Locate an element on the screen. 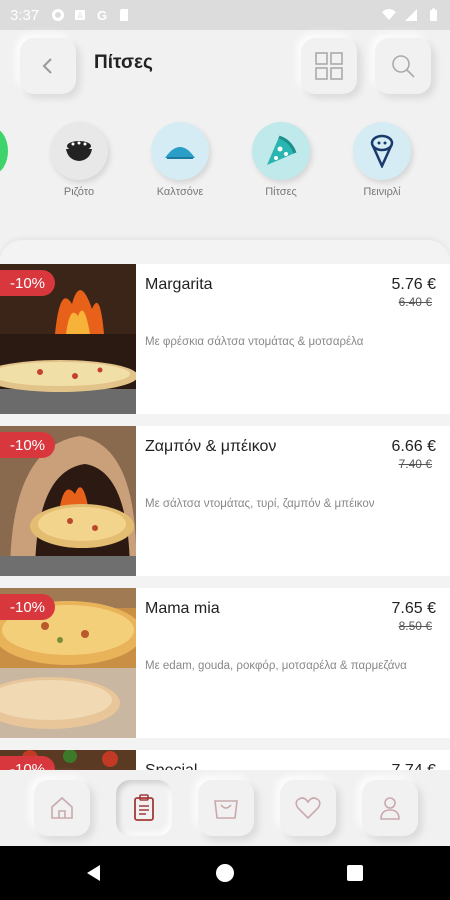 This screenshot has width=450, height=900. product-price: 7.65 € is located at coordinates (413, 608).